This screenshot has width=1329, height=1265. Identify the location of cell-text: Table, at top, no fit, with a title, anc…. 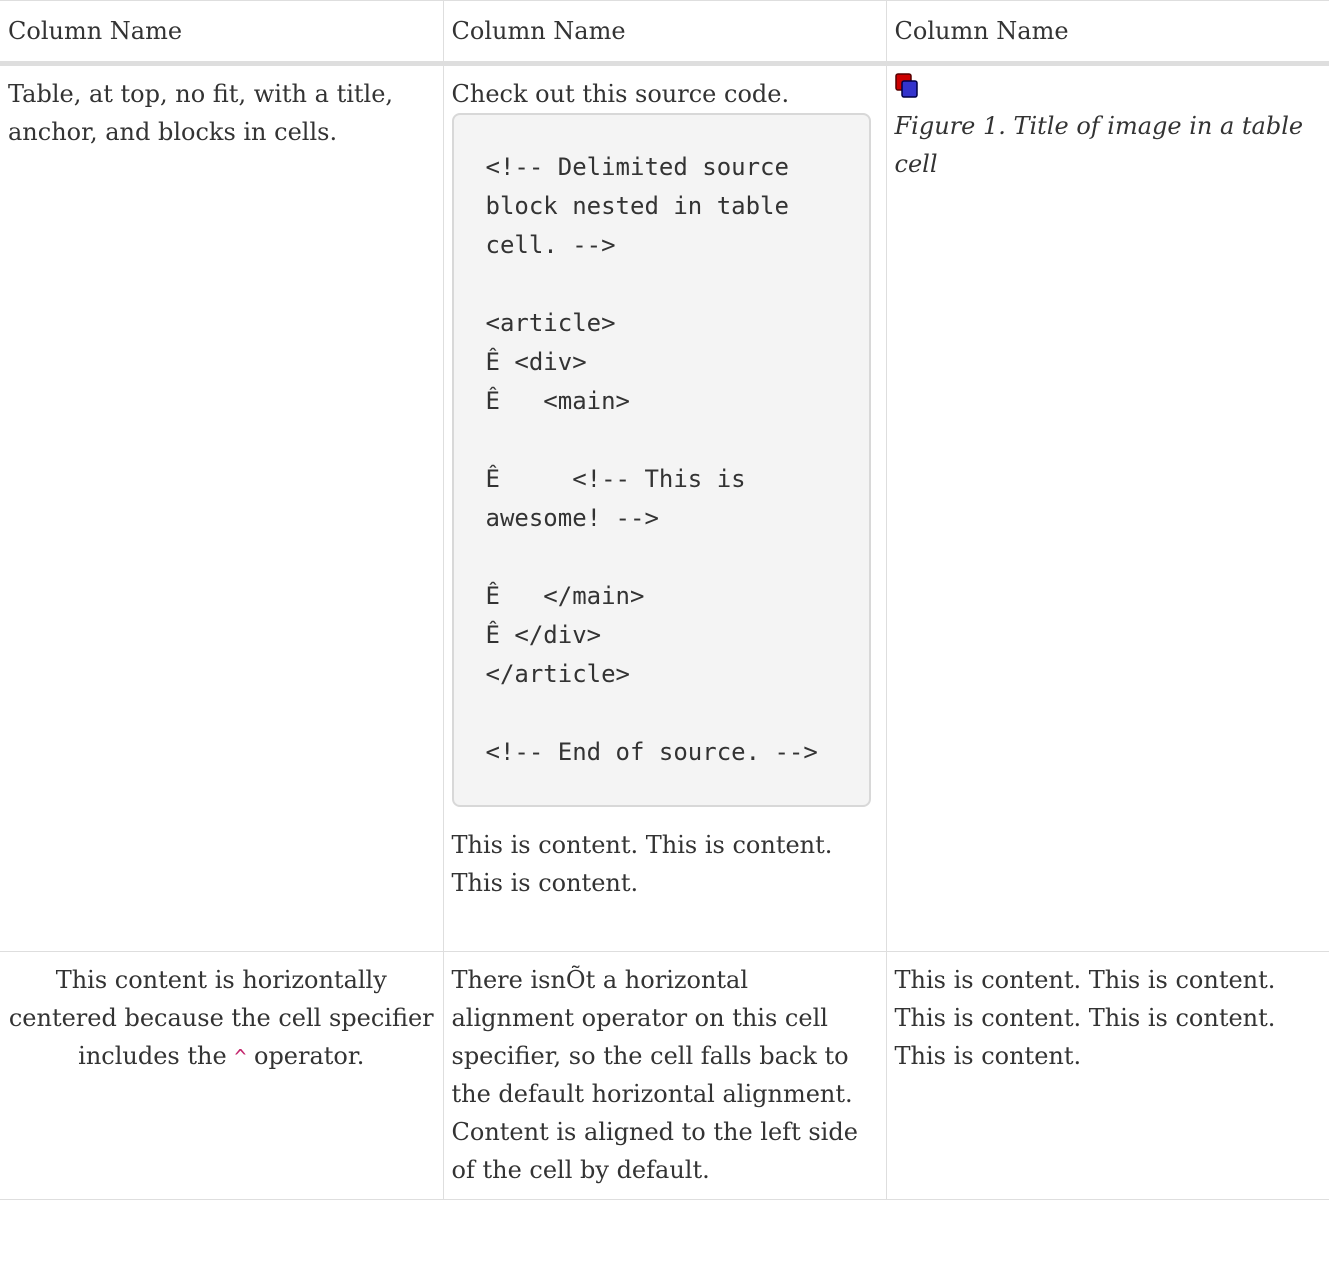
(201, 113).